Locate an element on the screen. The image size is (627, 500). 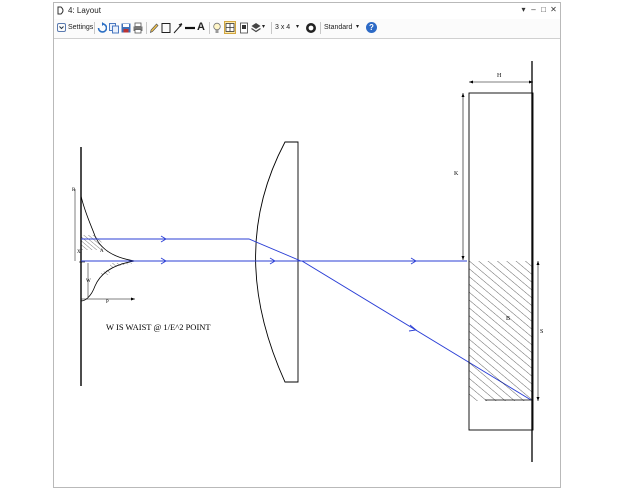
save-icon is located at coordinates (126, 28).